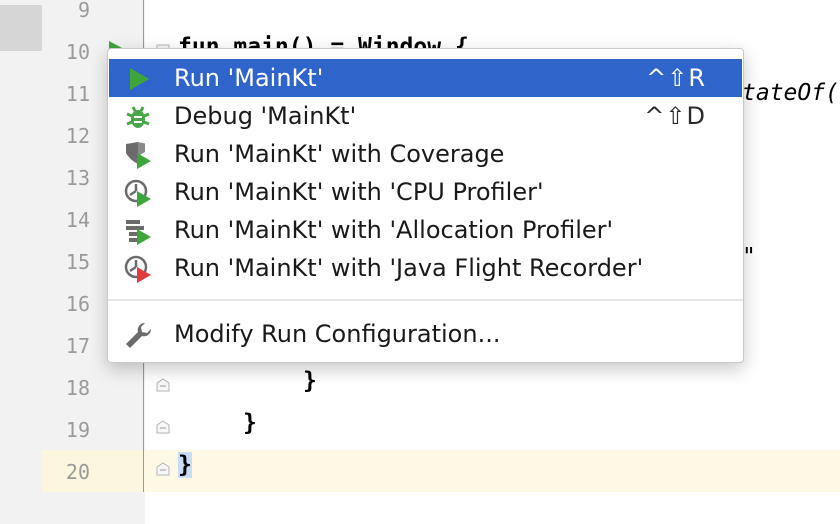 The height and width of the screenshot is (524, 840). What do you see at coordinates (138, 117) in the screenshot?
I see `debug-icon` at bounding box center [138, 117].